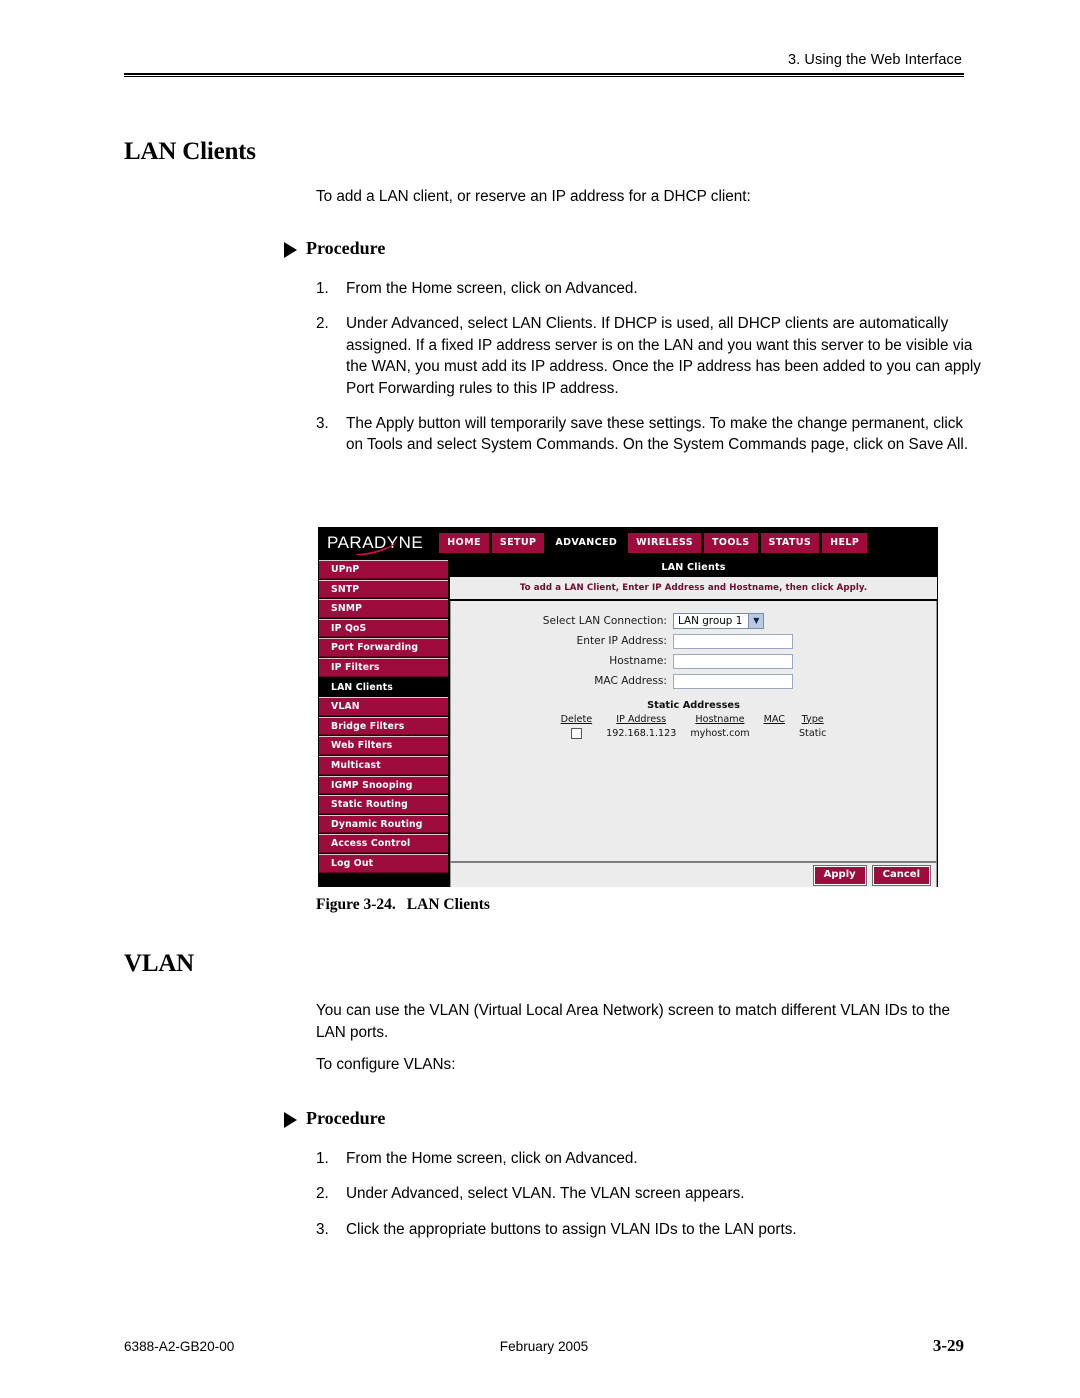  What do you see at coordinates (356, 904) in the screenshot?
I see `figure-caption-label: Figure 3-24.` at bounding box center [356, 904].